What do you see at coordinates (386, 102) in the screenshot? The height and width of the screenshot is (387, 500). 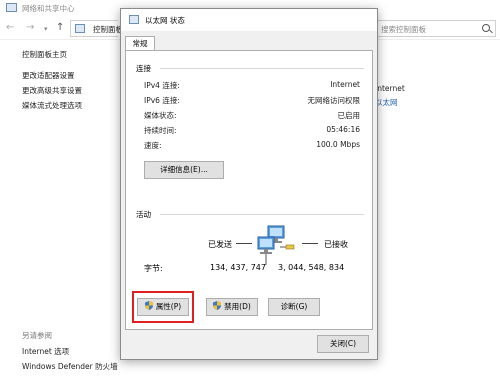 I see `ethernet-connection-link: 以太网` at bounding box center [386, 102].